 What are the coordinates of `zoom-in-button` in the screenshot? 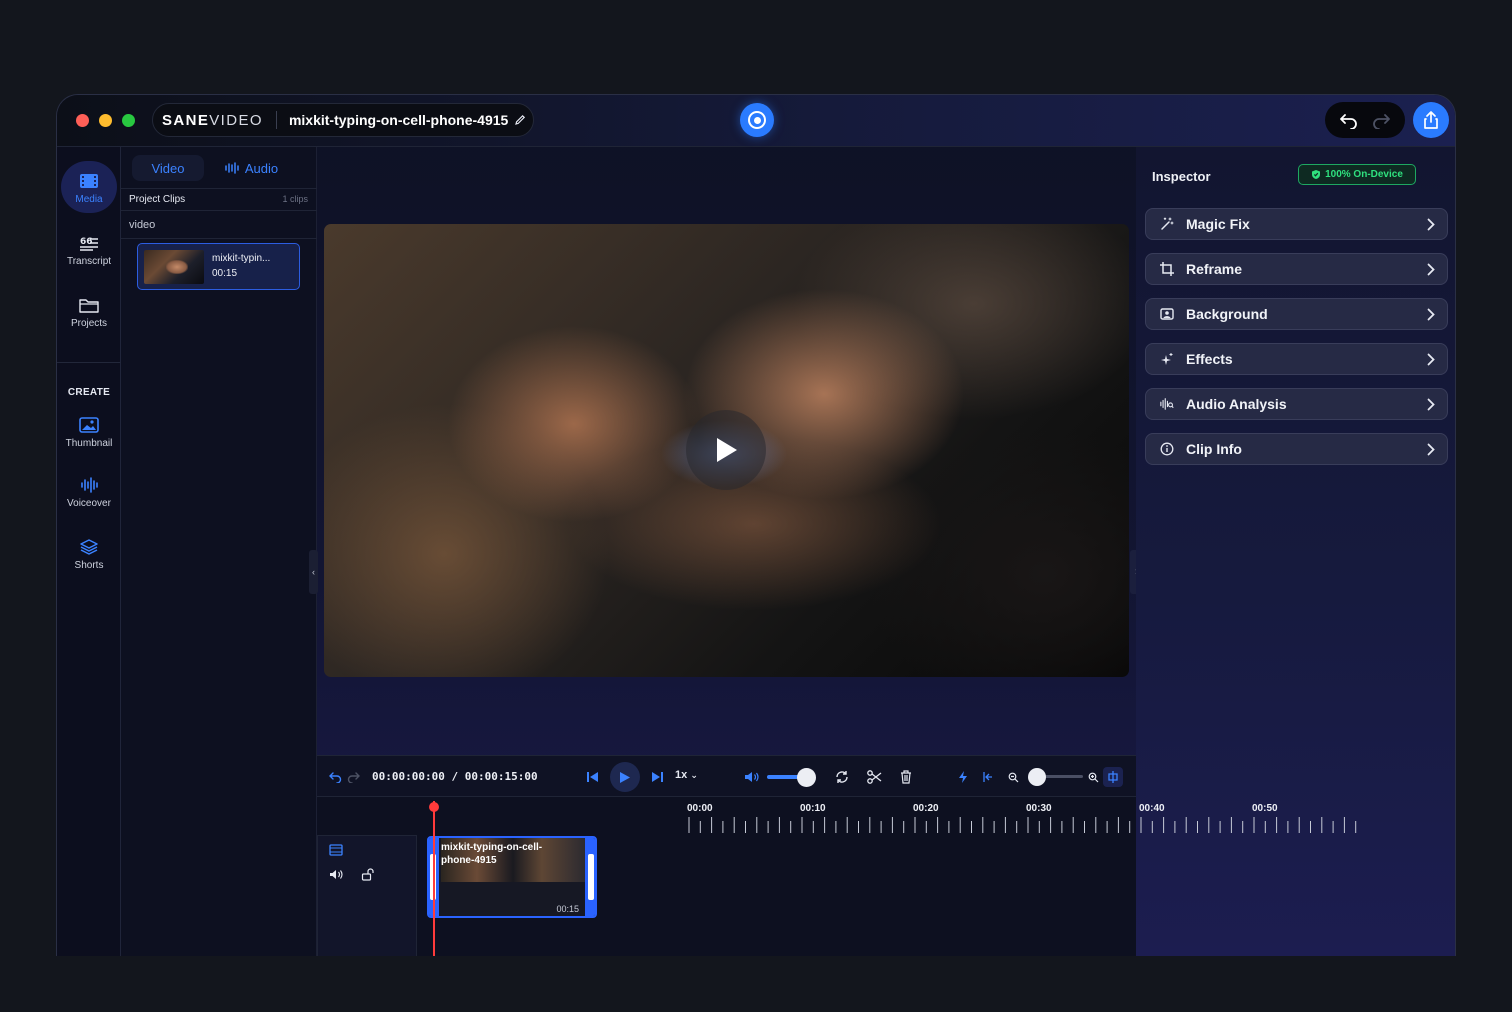 It's located at (1093, 777).